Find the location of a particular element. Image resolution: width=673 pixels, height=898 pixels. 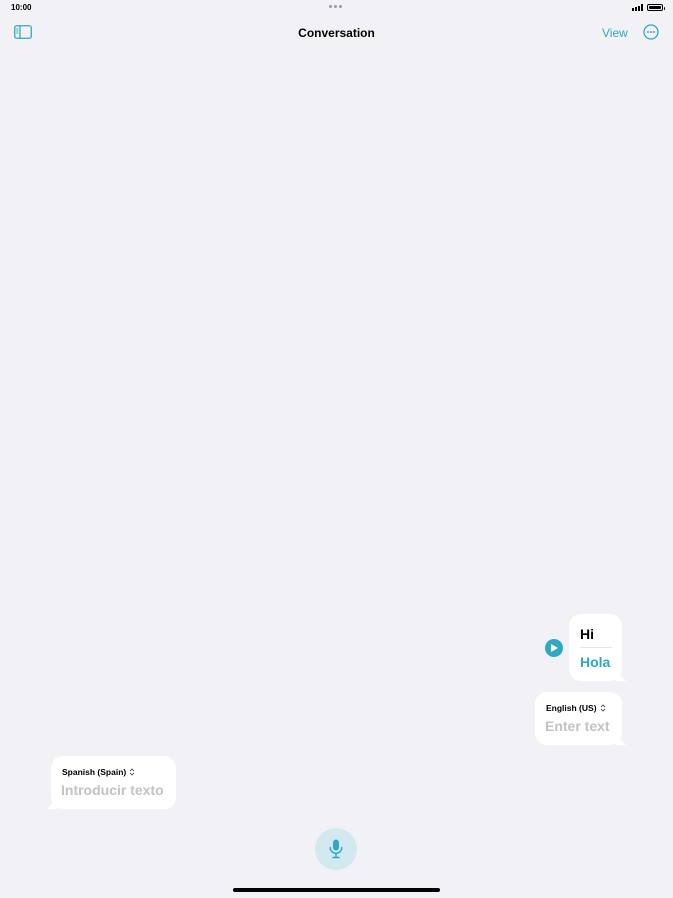

status-time: 10:00 is located at coordinates (21, 7).